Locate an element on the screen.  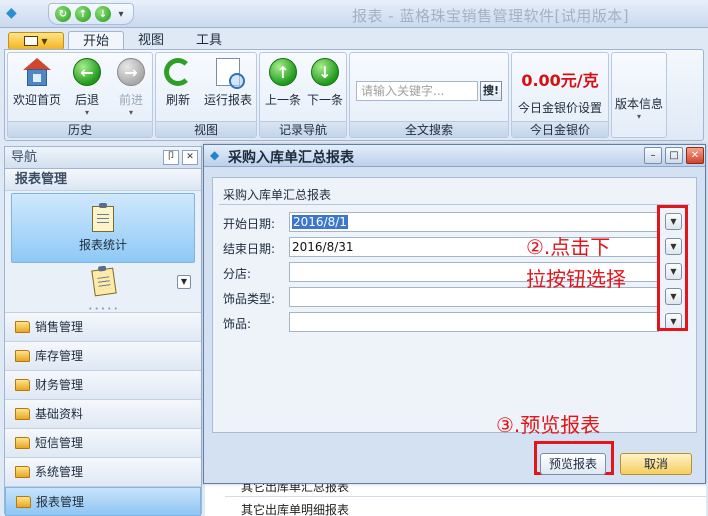
nav-header: 导航 卩 ✕ is located at coordinates (103, 158).